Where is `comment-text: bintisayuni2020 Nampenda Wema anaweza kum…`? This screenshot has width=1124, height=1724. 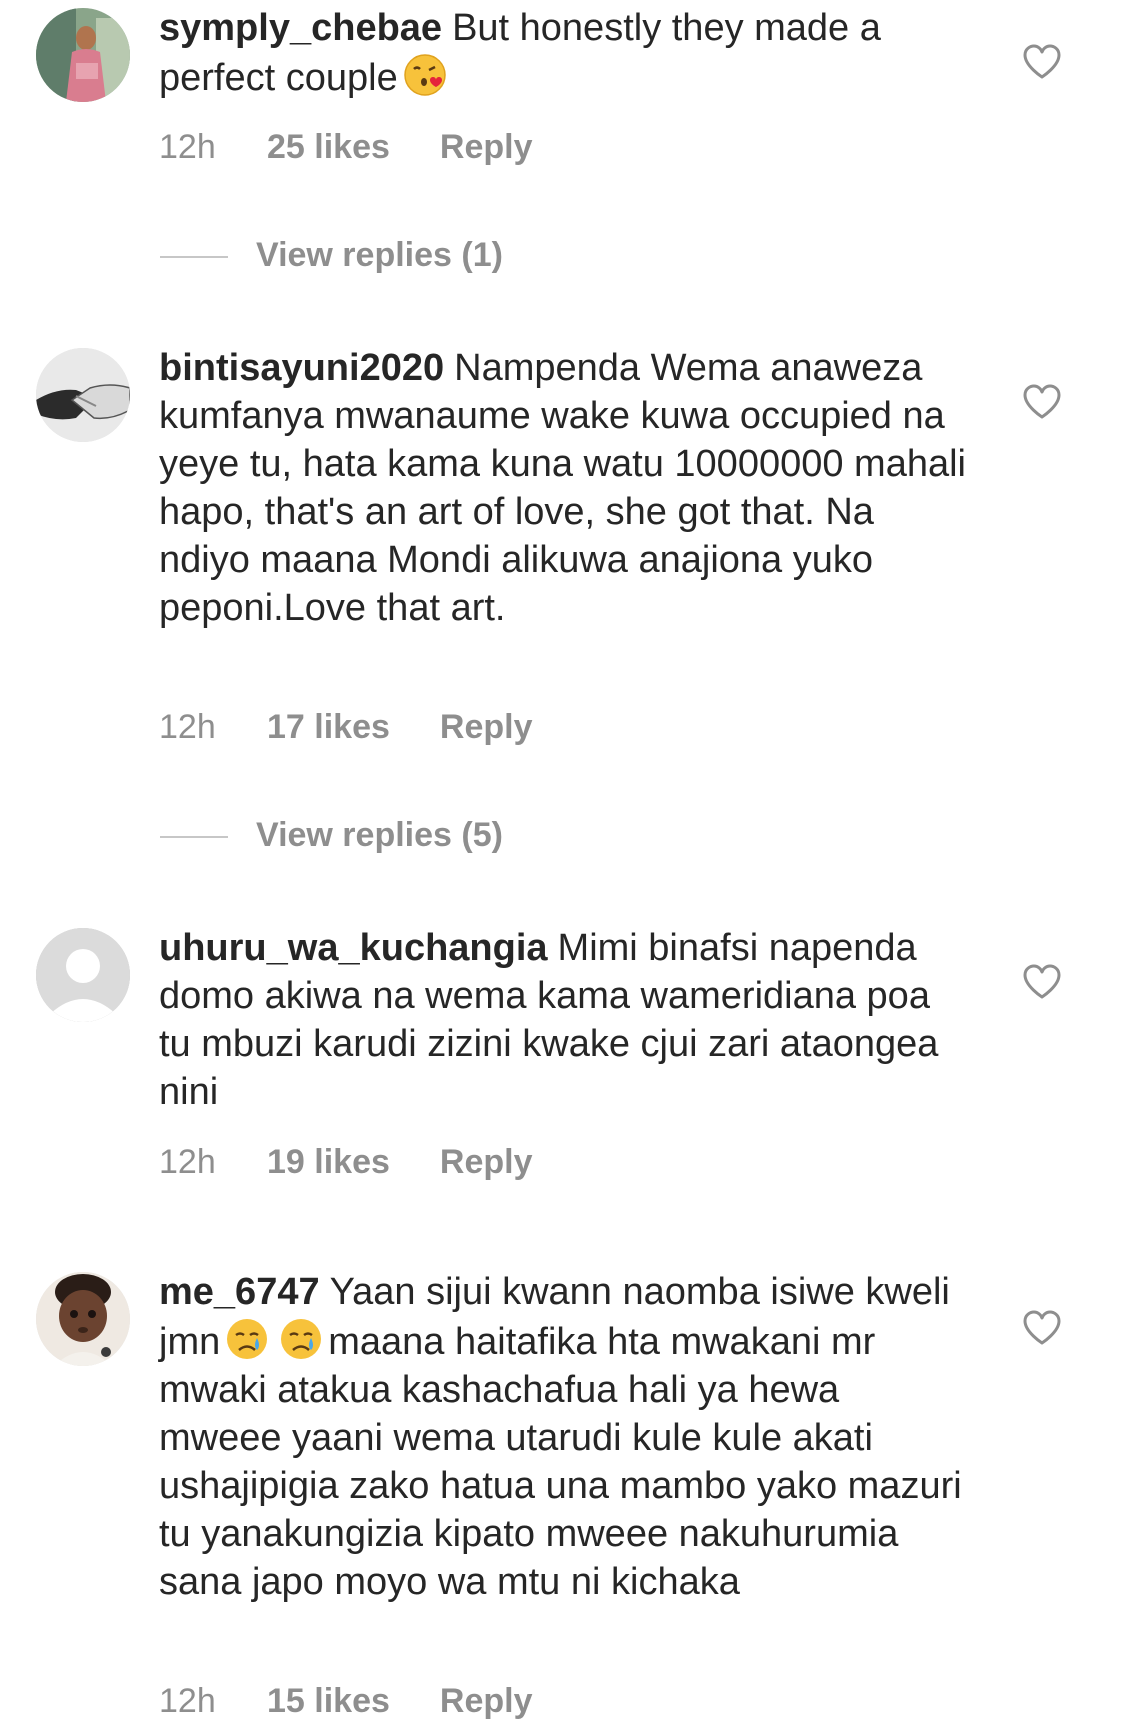 comment-text: bintisayuni2020 Nampenda Wema anaweza kum… is located at coordinates (564, 488).